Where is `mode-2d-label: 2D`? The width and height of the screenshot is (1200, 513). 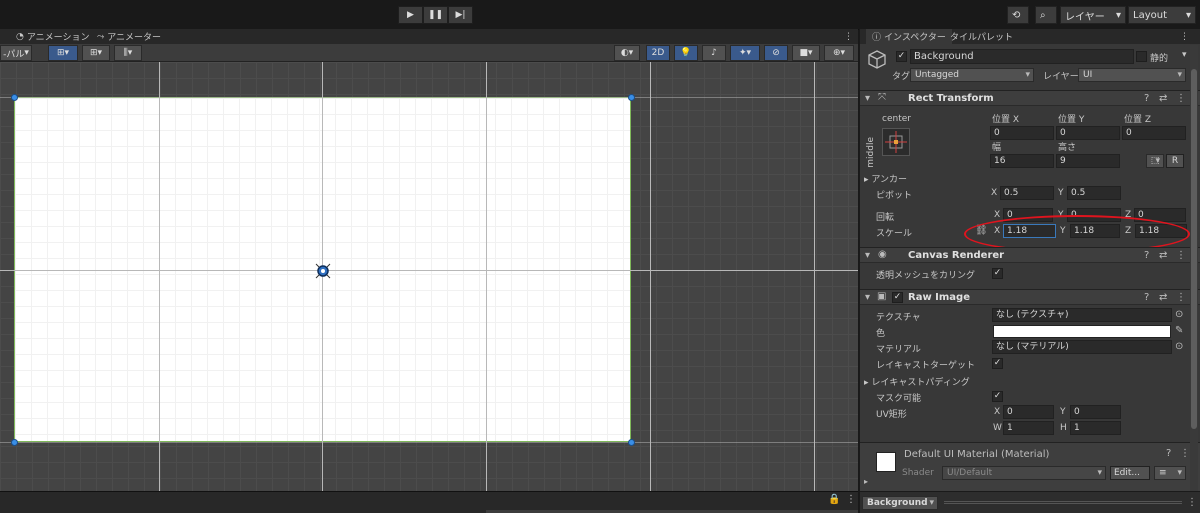
mode-2d-label: 2D is located at coordinates (658, 53).